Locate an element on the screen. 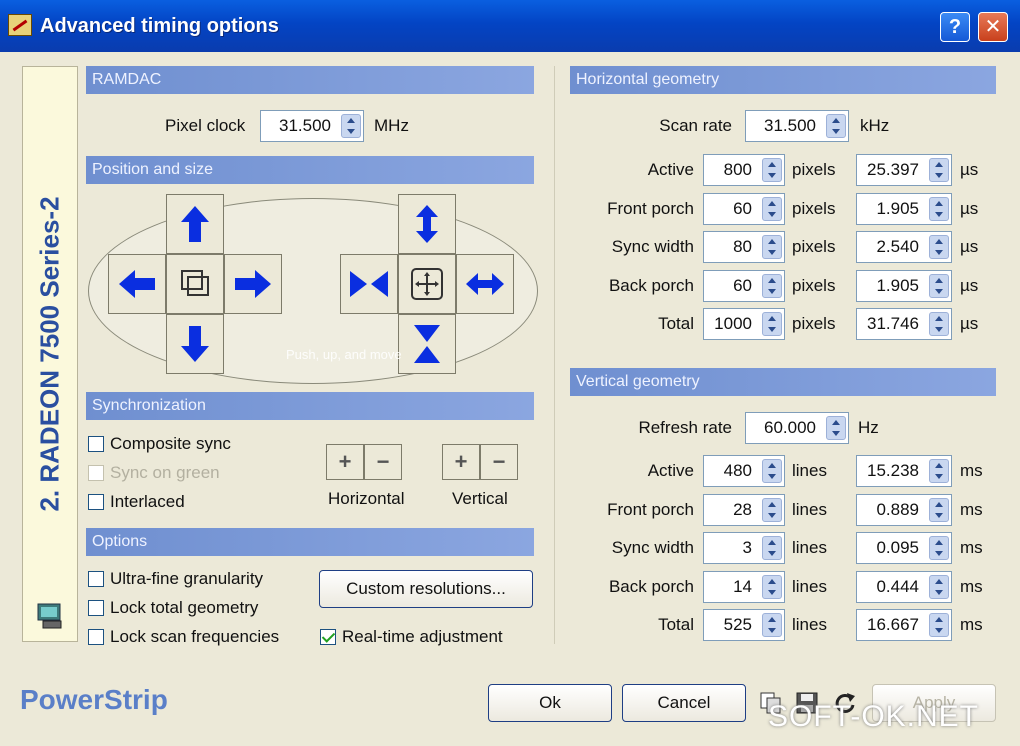 The height and width of the screenshot is (746, 1020). composite-sync-checkbox: Composite sync is located at coordinates (159, 444).